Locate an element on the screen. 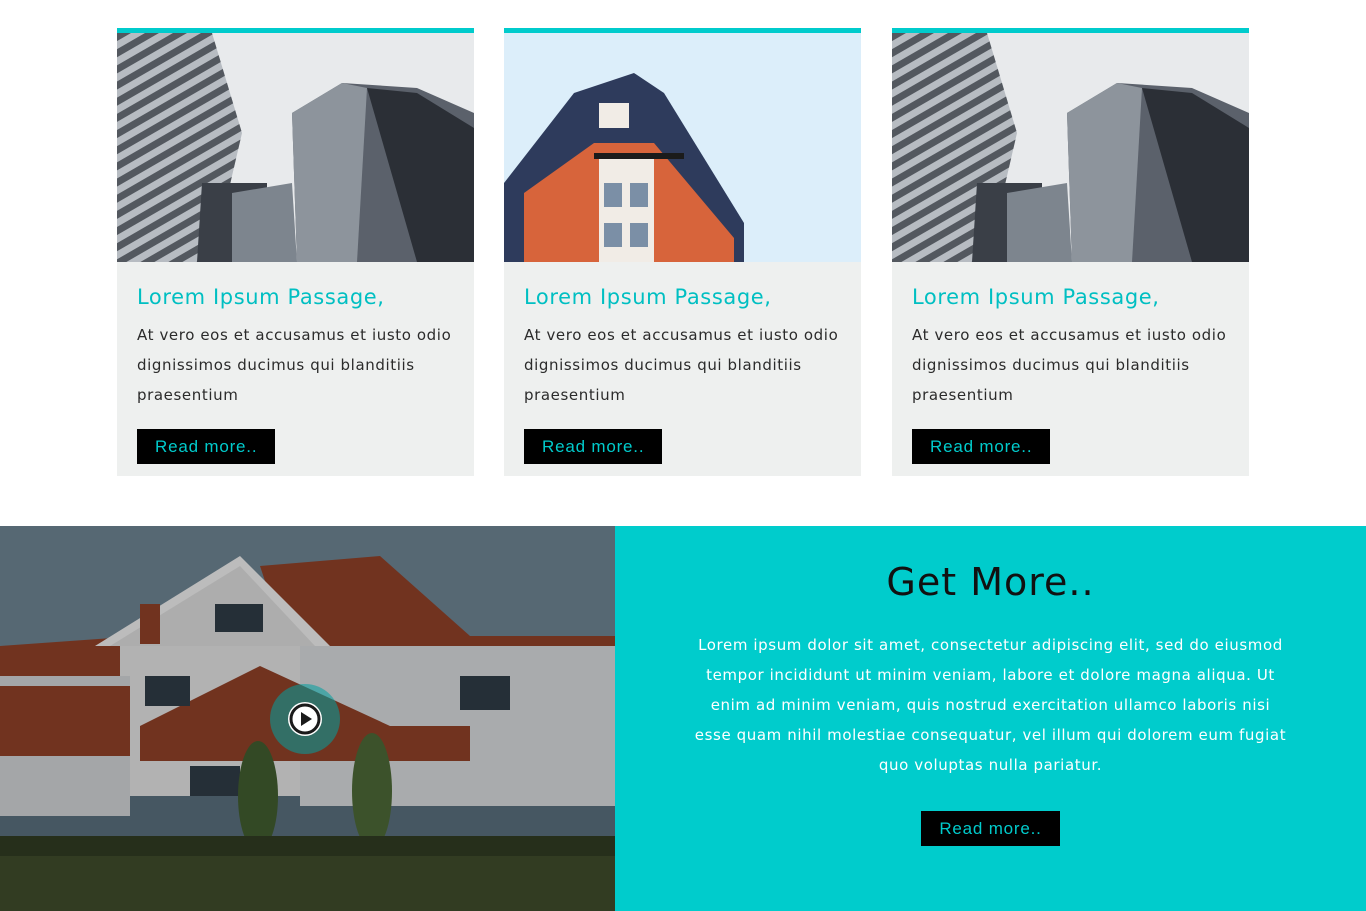 The width and height of the screenshot is (1366, 911). play-icon is located at coordinates (305, 719).